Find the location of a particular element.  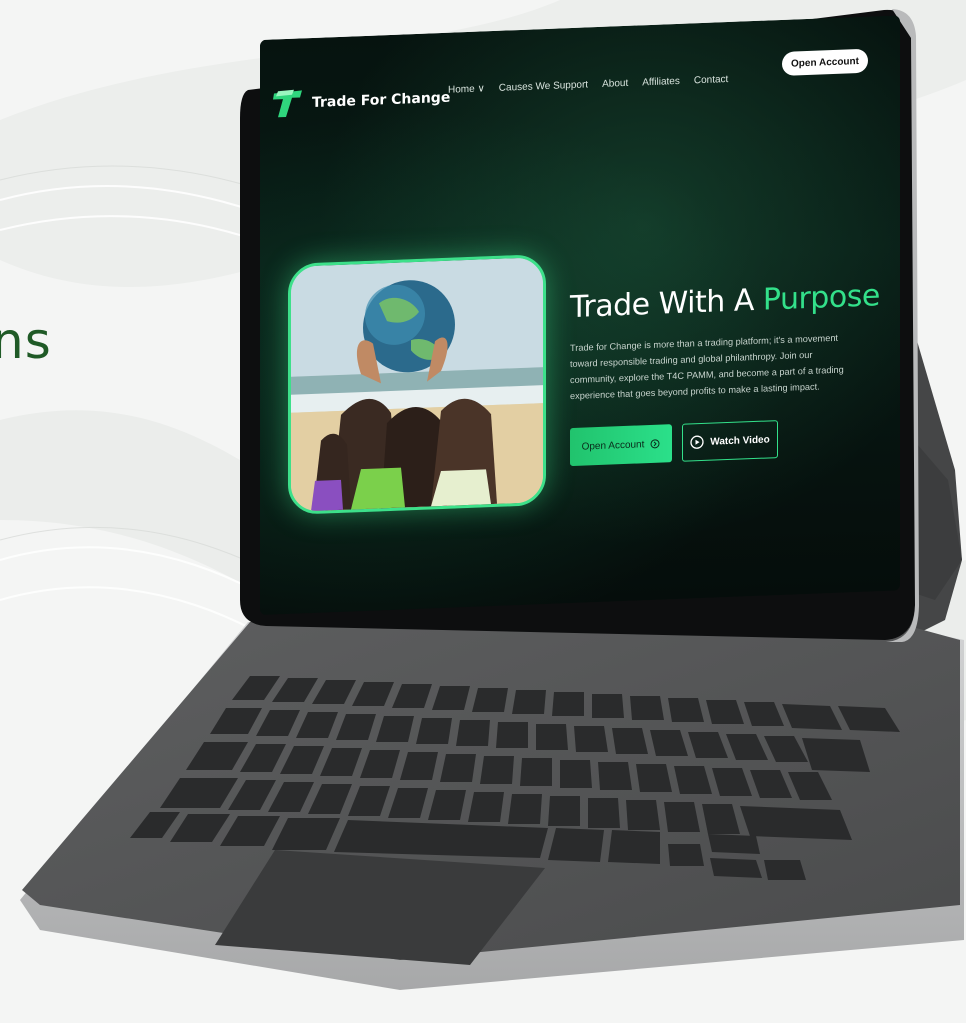

nav-open-account-button: Open Account is located at coordinates (825, 62).